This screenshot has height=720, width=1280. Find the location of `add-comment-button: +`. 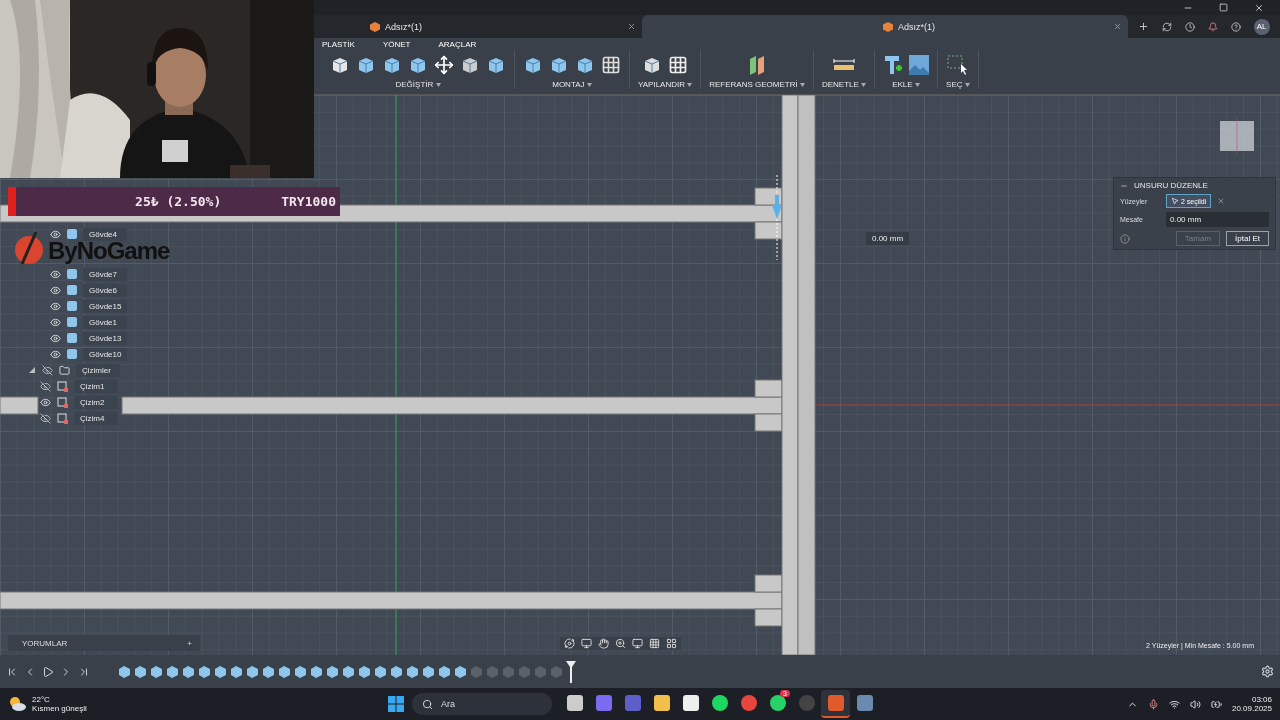

add-comment-button: + is located at coordinates (189, 643).